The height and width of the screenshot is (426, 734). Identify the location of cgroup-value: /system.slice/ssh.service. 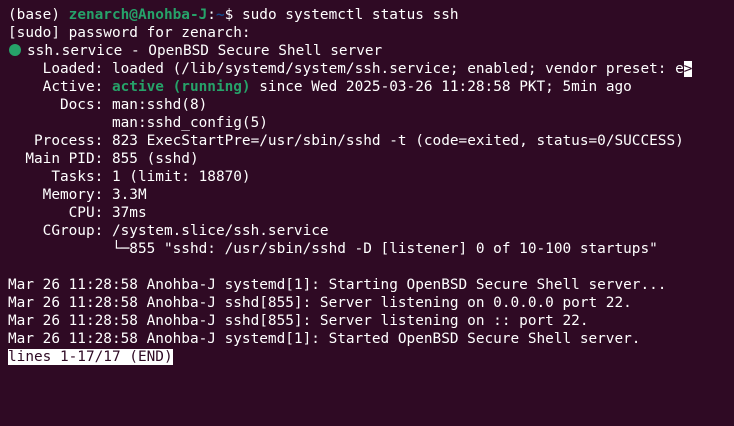
(216, 231).